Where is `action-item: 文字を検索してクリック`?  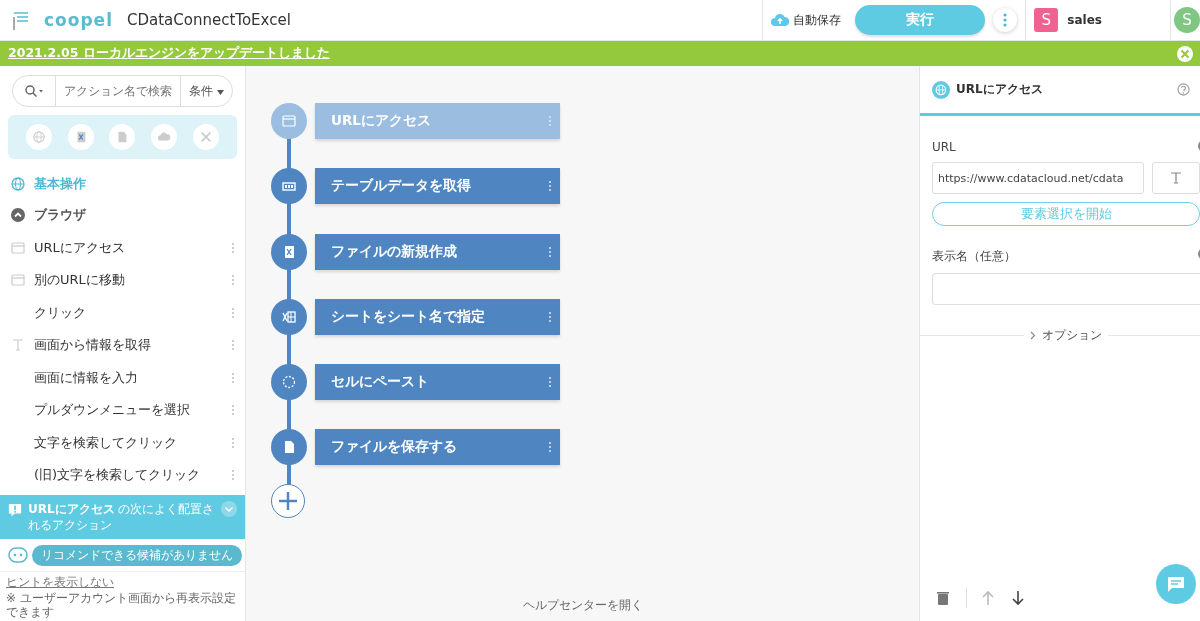 action-item: 文字を検索してクリック is located at coordinates (132, 442).